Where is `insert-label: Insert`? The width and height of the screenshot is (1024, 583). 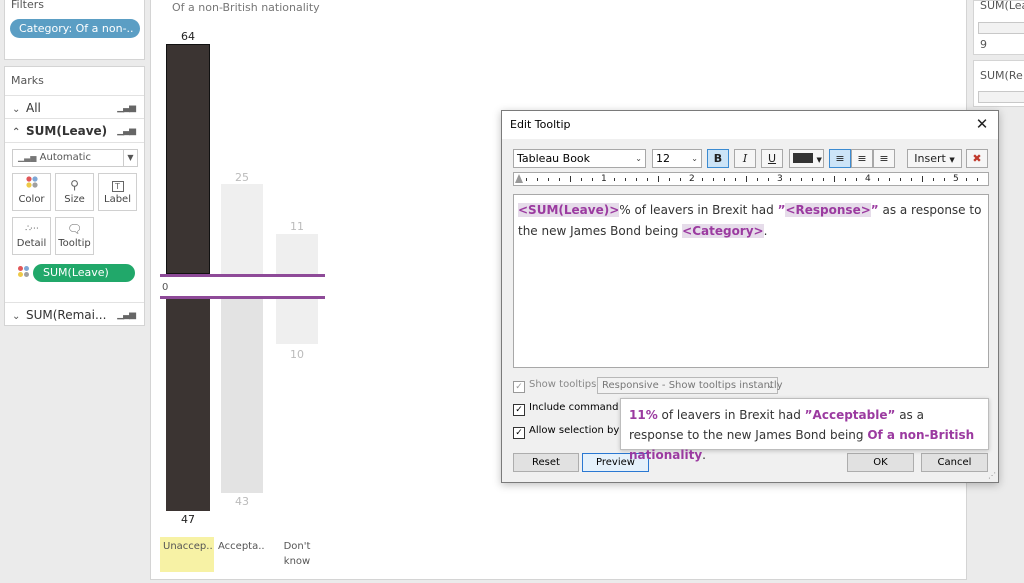
insert-label: Insert is located at coordinates (930, 158).